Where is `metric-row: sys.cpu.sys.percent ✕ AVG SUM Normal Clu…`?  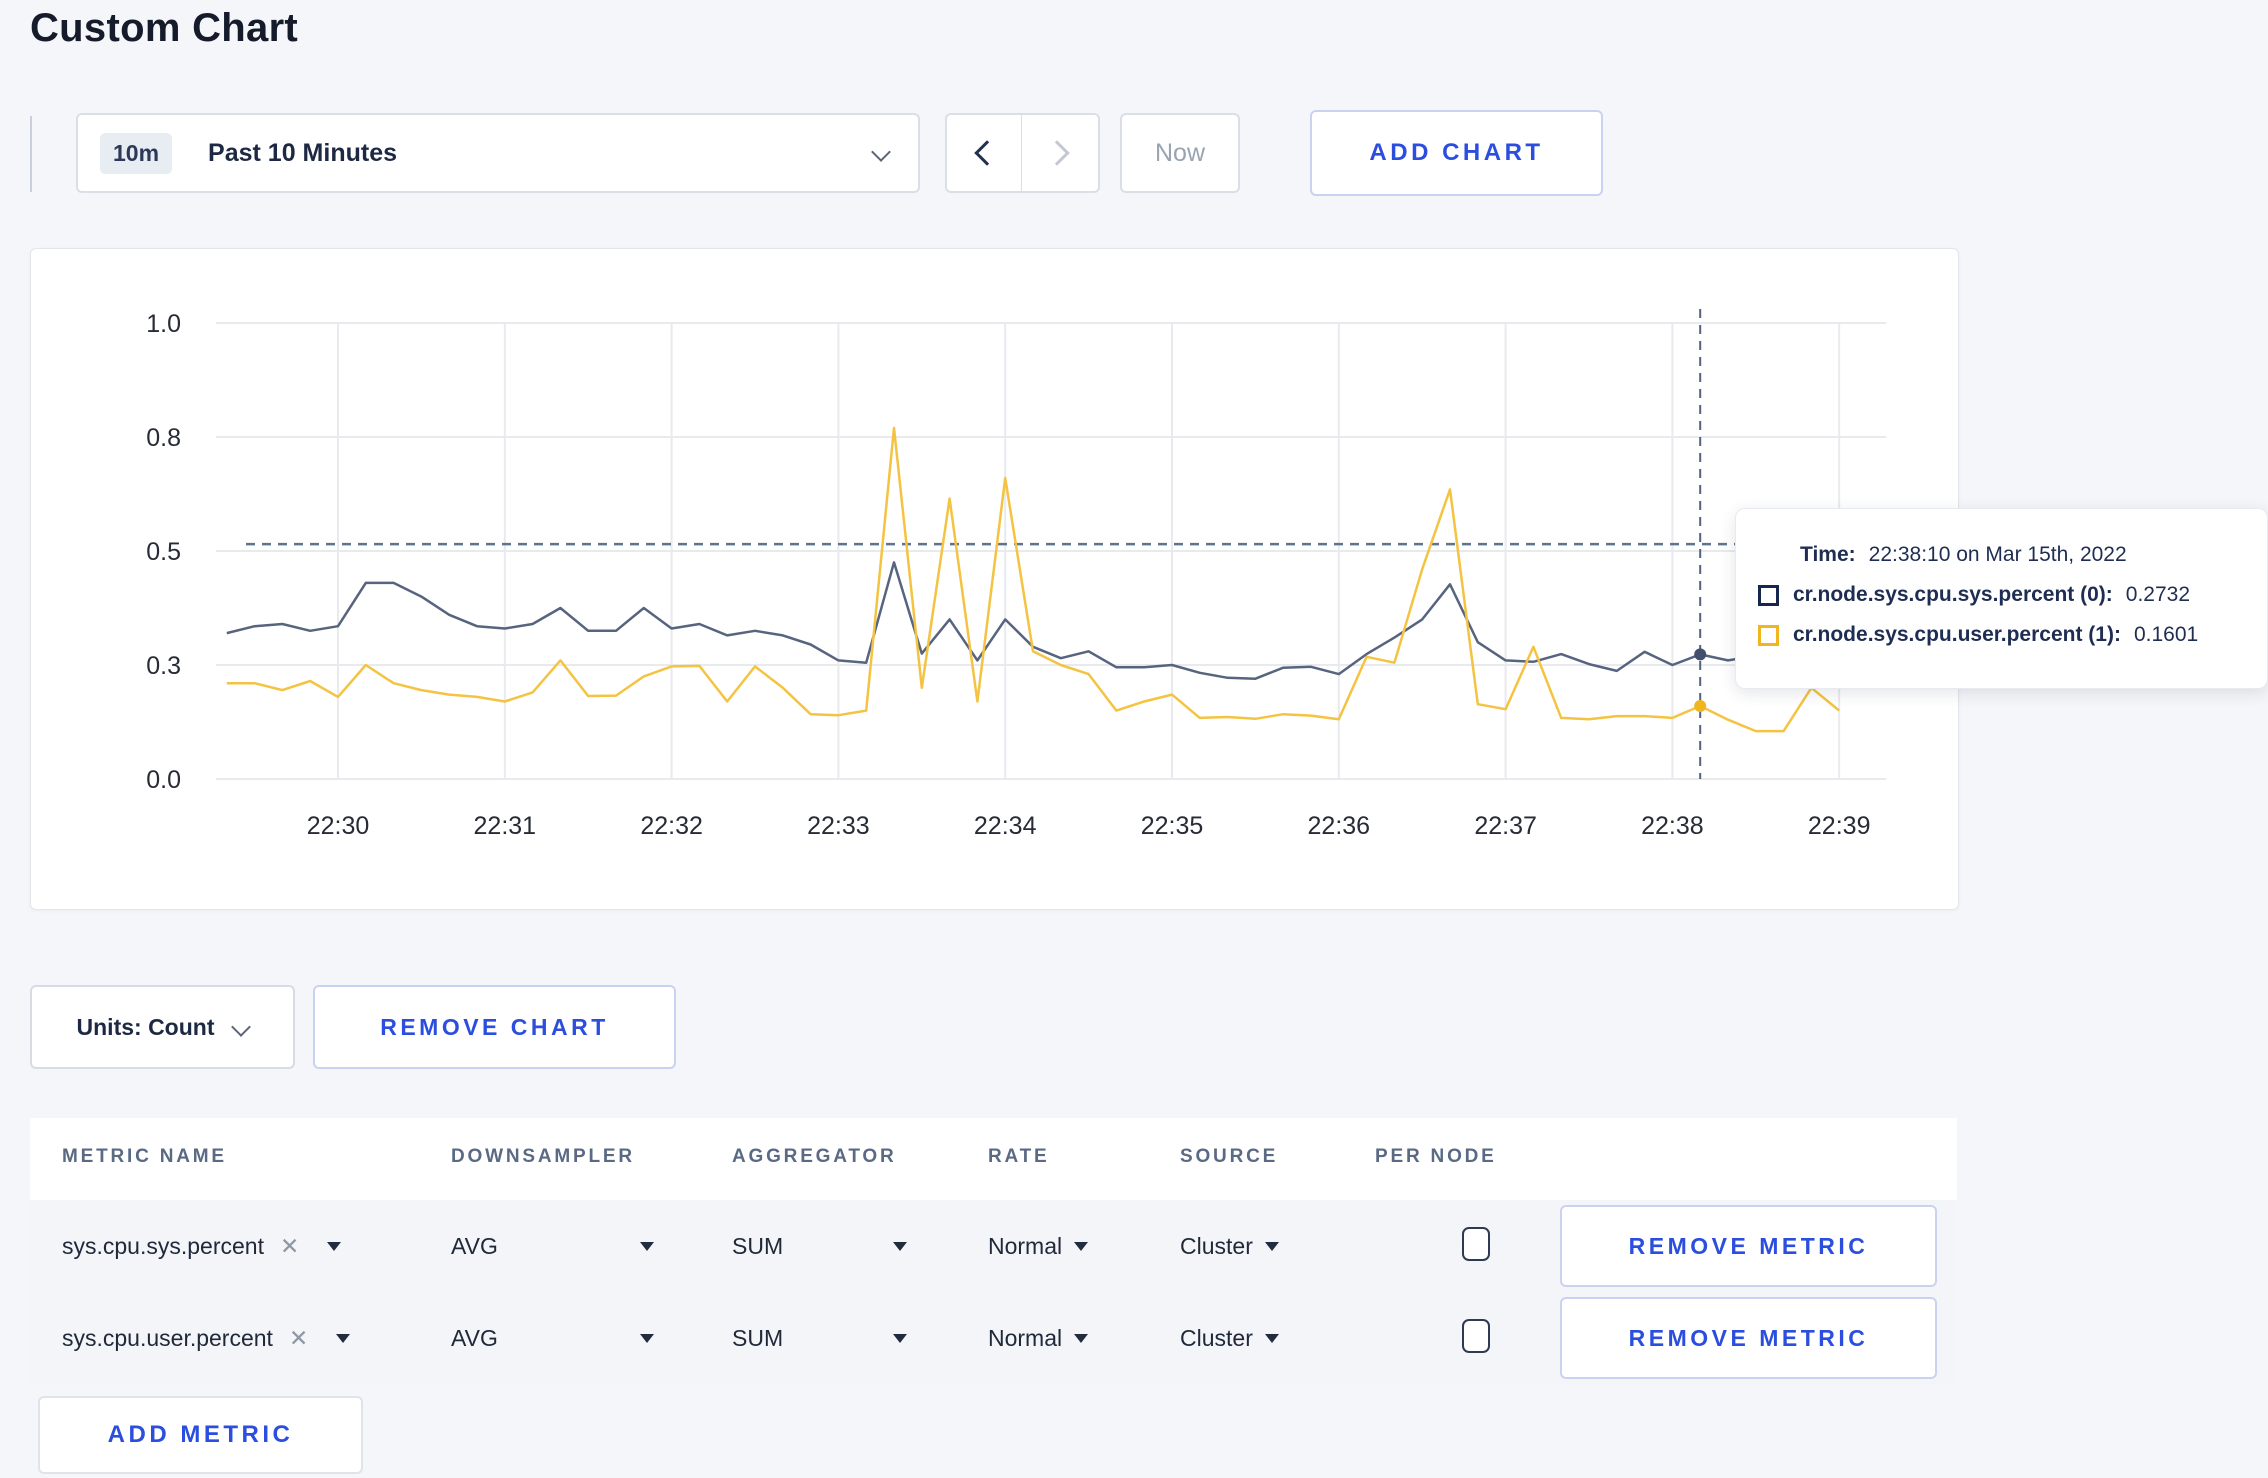 metric-row: sys.cpu.sys.percent ✕ AVG SUM Normal Clu… is located at coordinates (993, 1246).